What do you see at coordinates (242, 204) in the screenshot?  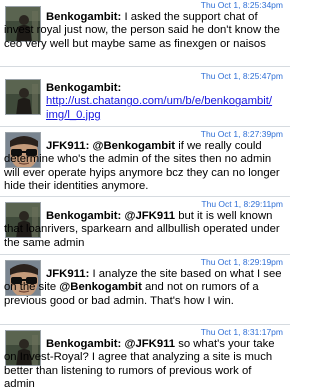 I see `message-timestamp: Thu Oct 1, 8:29:11pm` at bounding box center [242, 204].